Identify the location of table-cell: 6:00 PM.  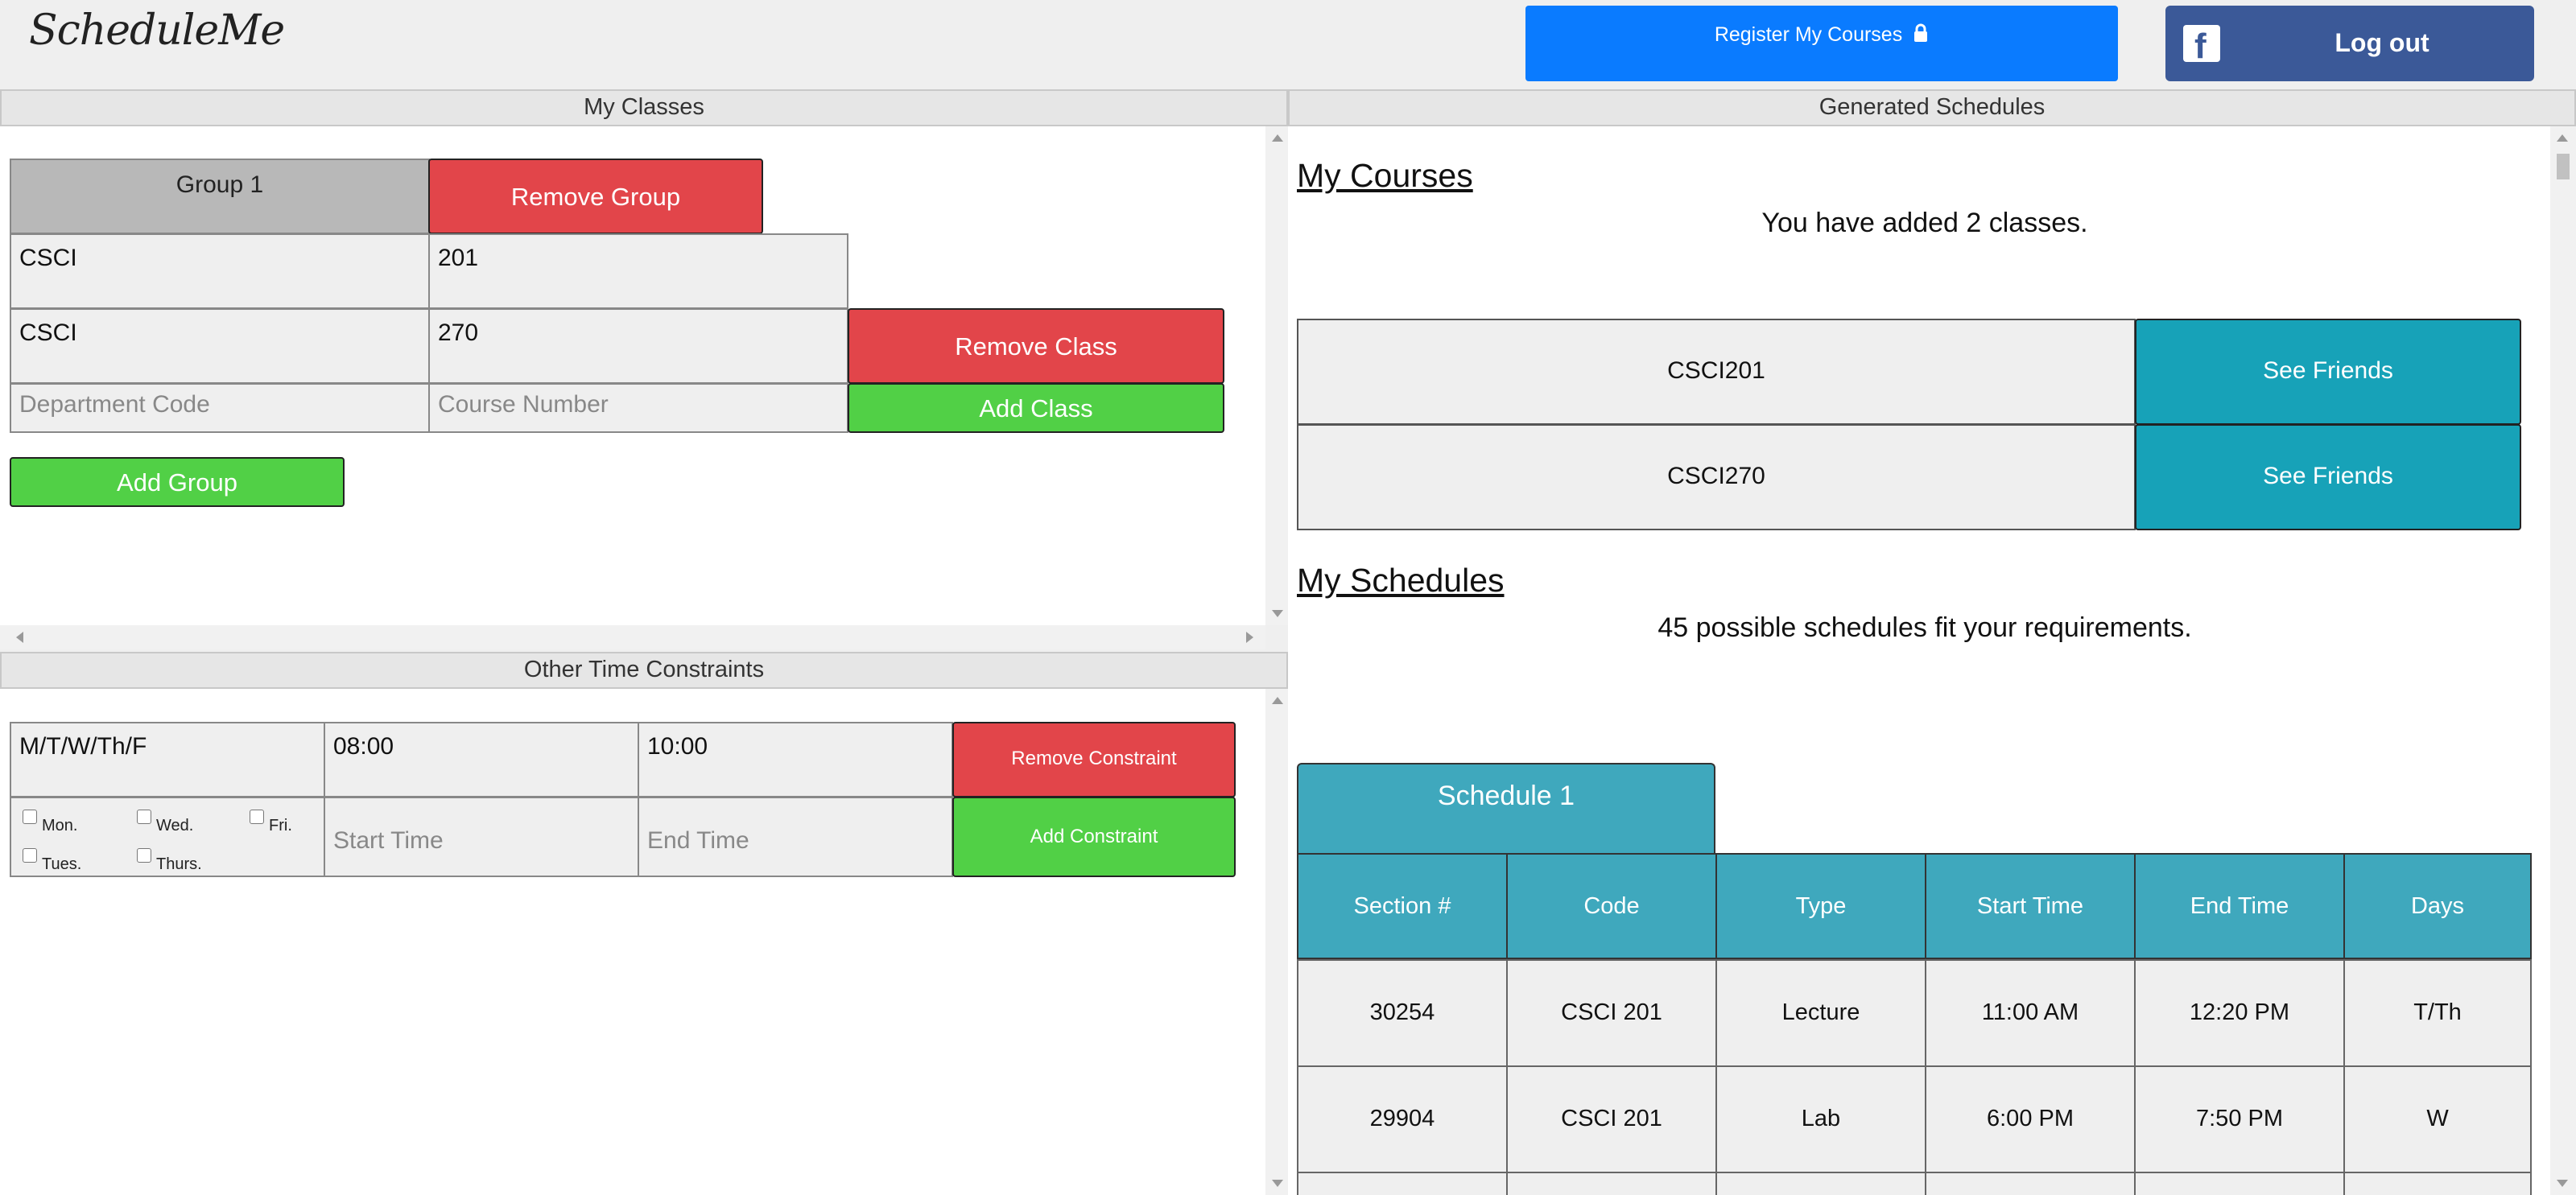
(2030, 1119).